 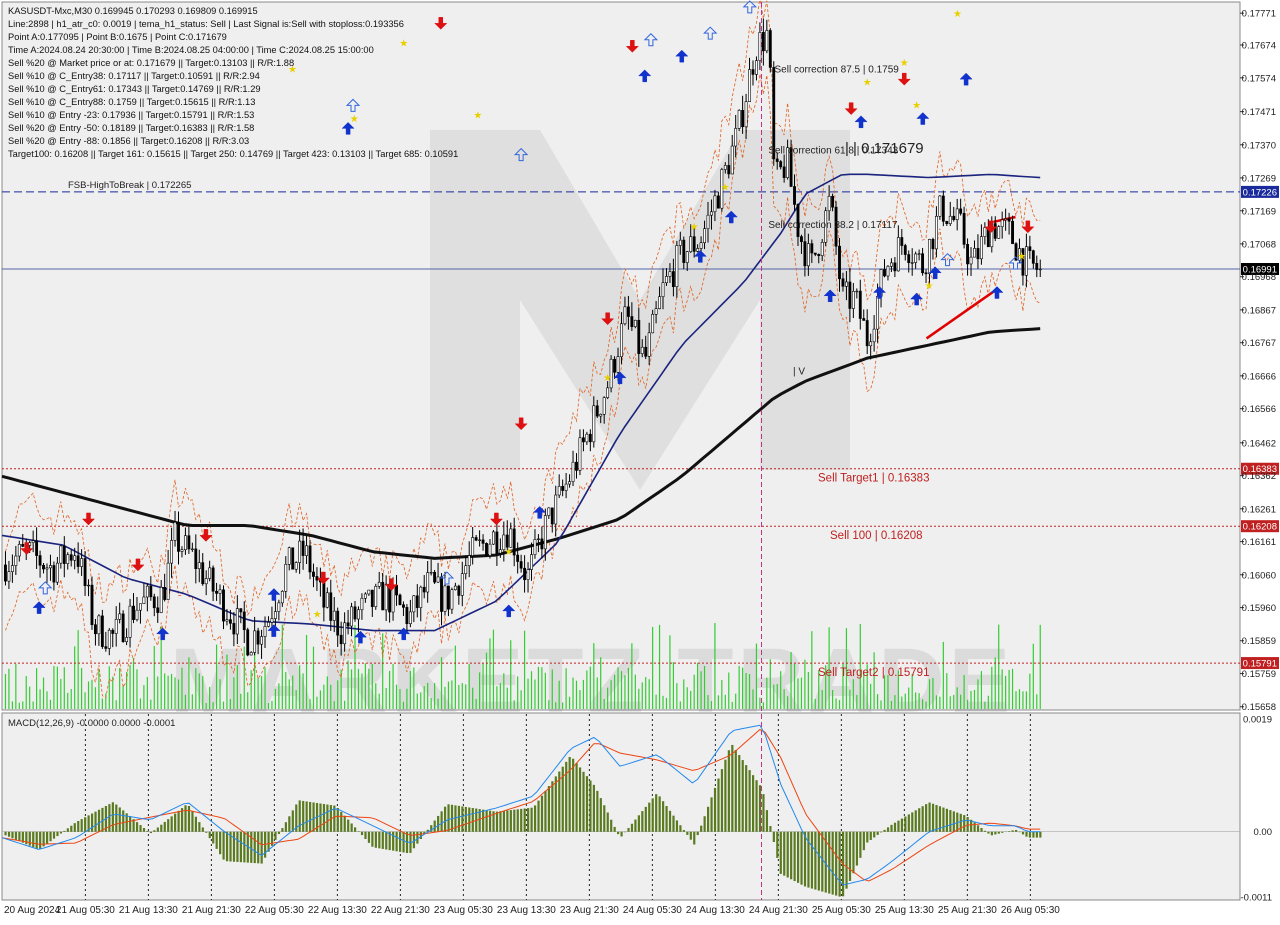 What do you see at coordinates (876, 536) in the screenshot?
I see `level-label: Sell 100 | 0.16208` at bounding box center [876, 536].